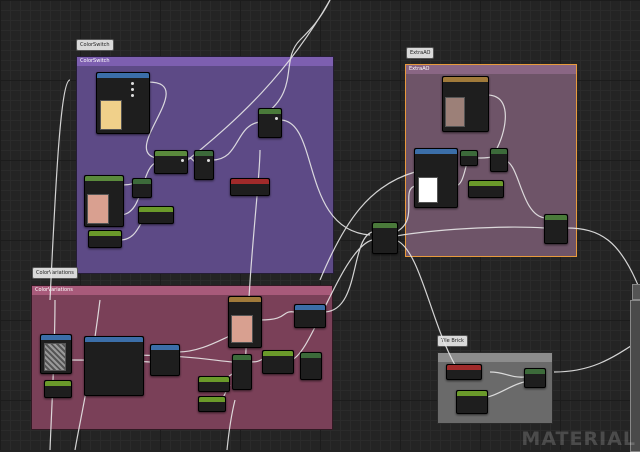 This screenshot has height=452, width=640. What do you see at coordinates (114, 366) in the screenshot?
I see `material-function-node` at bounding box center [114, 366].